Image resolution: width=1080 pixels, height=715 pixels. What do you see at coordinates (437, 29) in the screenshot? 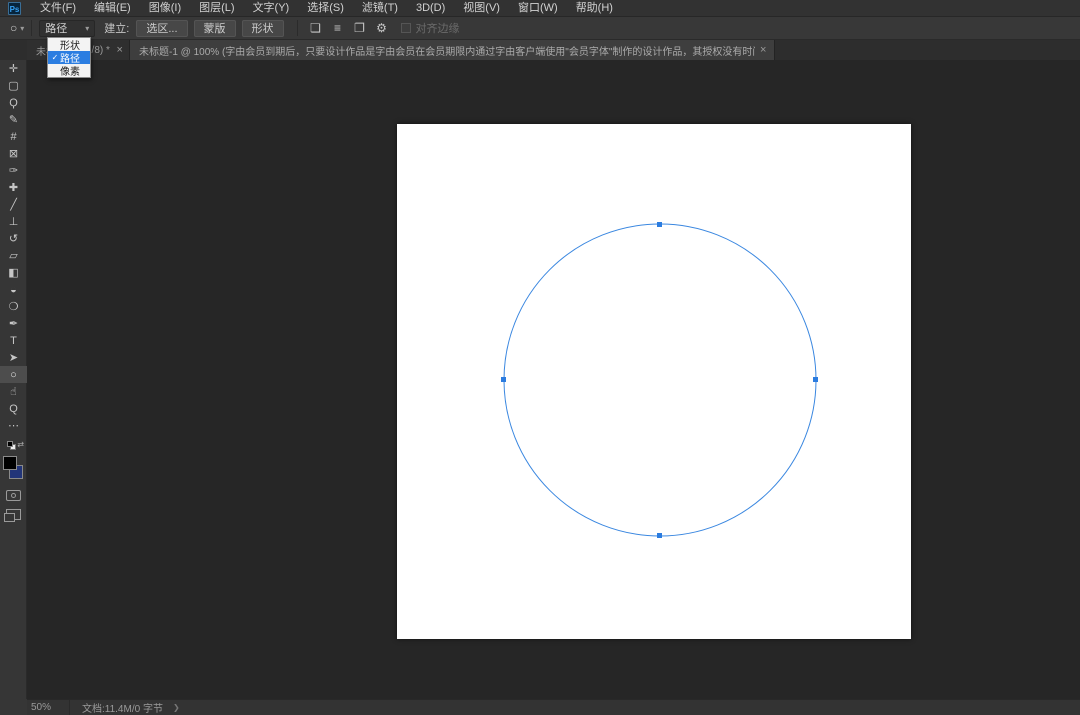
I see `align-edges-label: 对齐边缘` at bounding box center [437, 29].